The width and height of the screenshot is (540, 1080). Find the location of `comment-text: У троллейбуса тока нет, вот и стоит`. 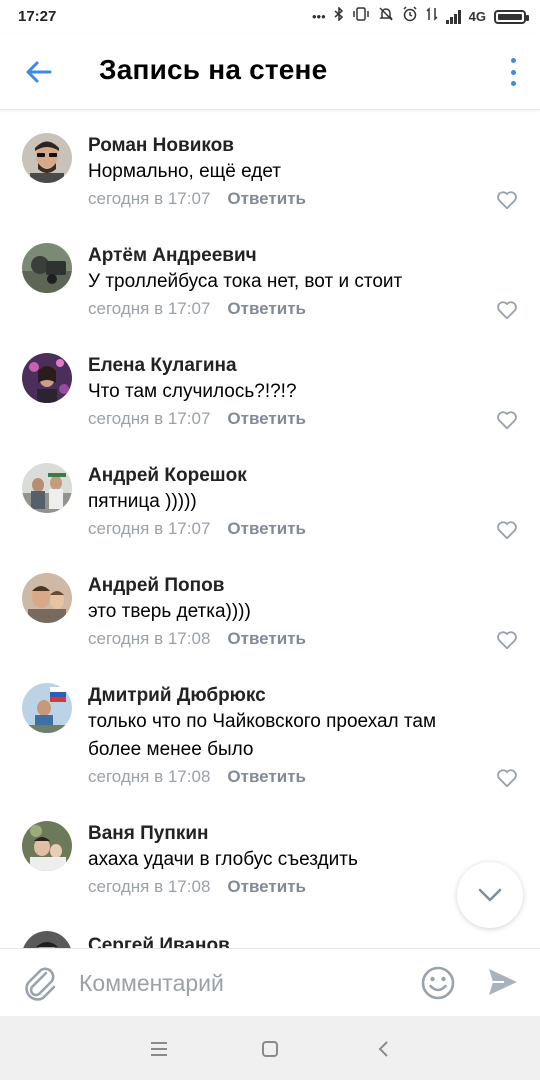

comment-text: У троллейбуса тока нет, вот и стоит is located at coordinates (245, 281).